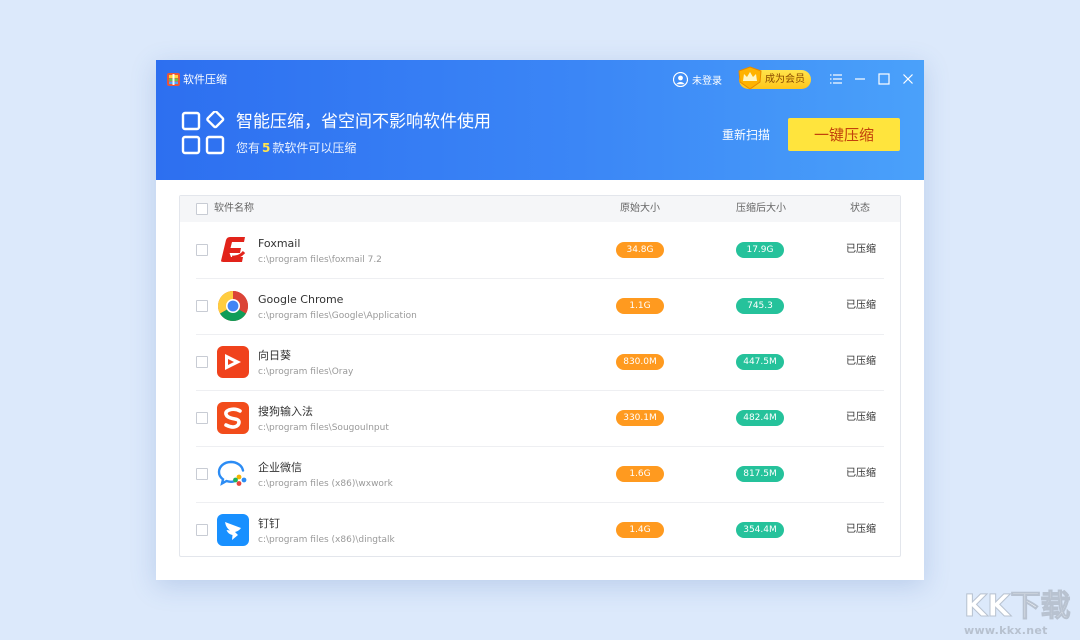  I want to click on column-name: 软件名称, so click(234, 208).